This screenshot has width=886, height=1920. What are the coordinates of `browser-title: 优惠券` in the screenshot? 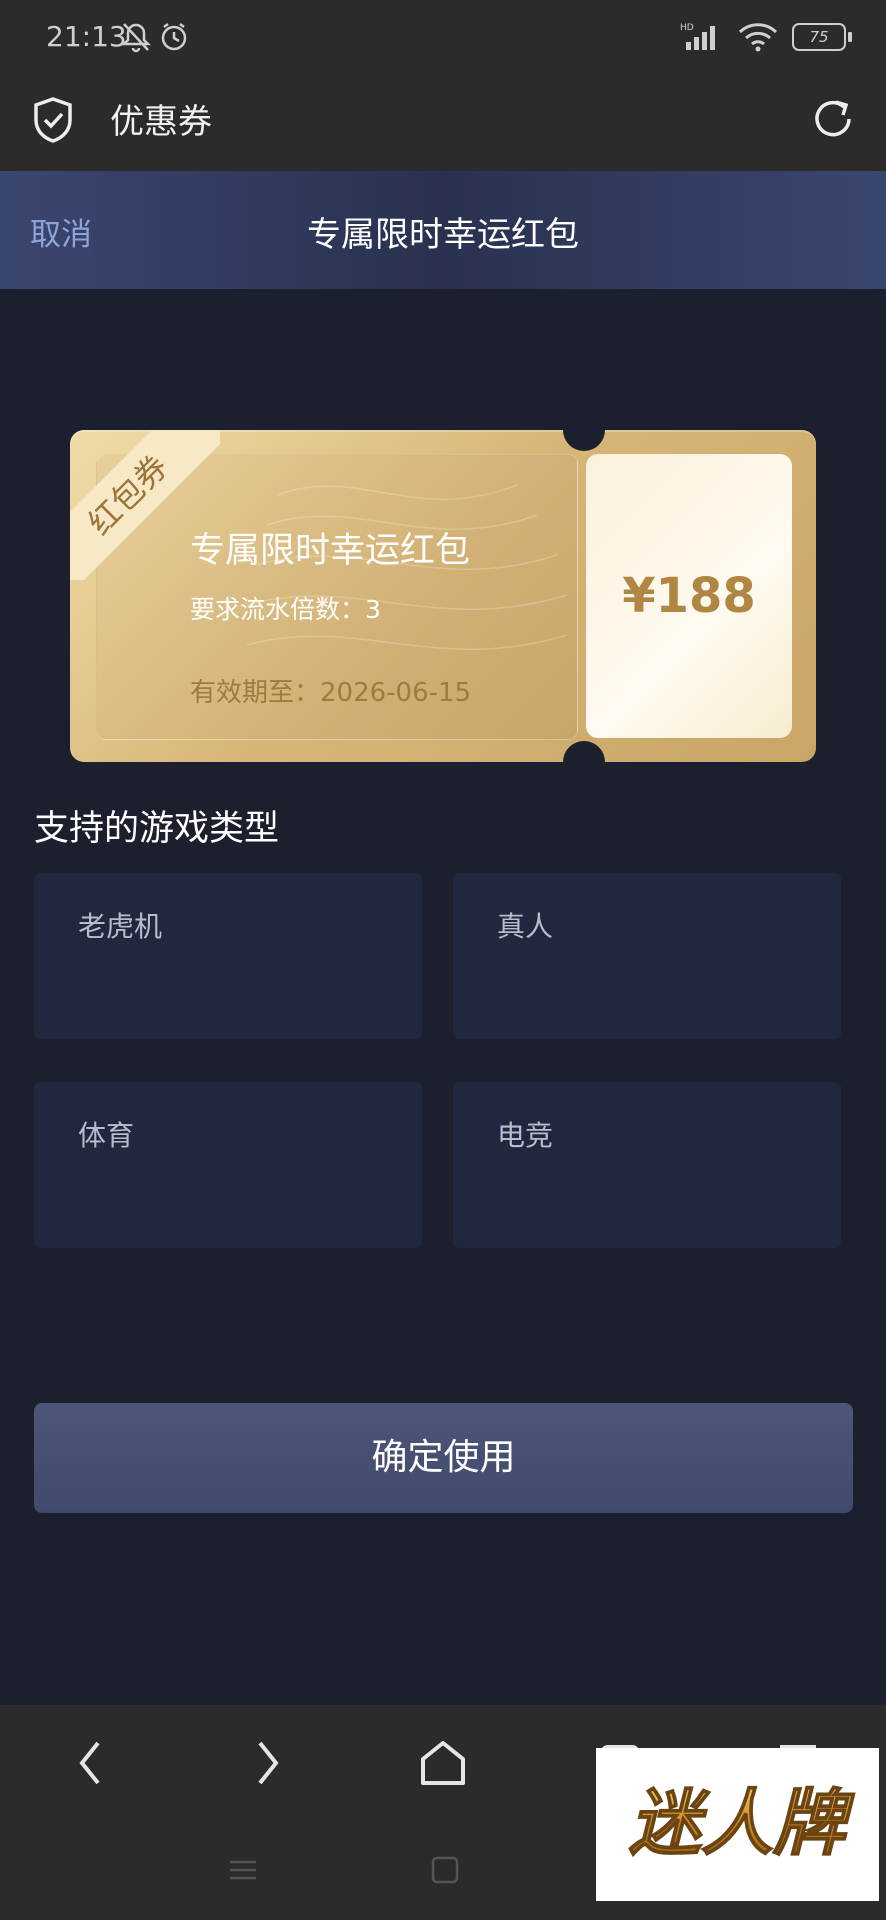 It's located at (161, 122).